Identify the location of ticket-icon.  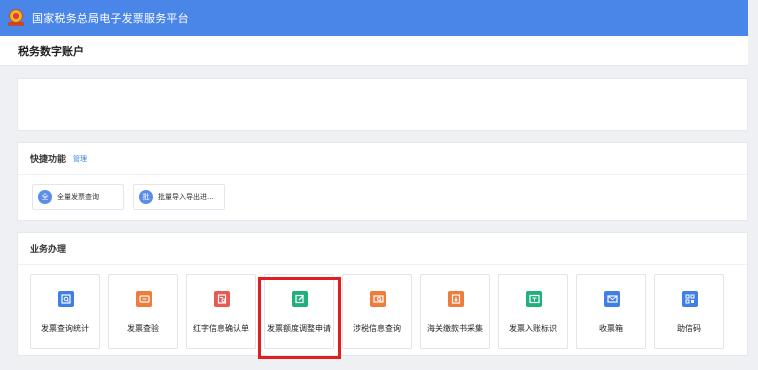
(144, 299).